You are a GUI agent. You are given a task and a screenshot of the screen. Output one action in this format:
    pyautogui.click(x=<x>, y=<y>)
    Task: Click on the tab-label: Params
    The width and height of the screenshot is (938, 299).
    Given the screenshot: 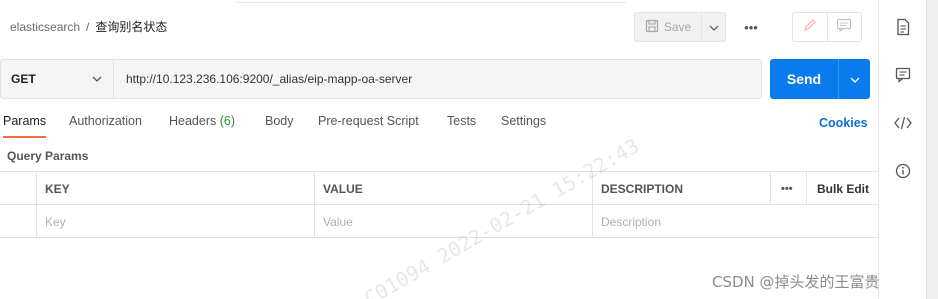 What is the action you would take?
    pyautogui.click(x=25, y=121)
    